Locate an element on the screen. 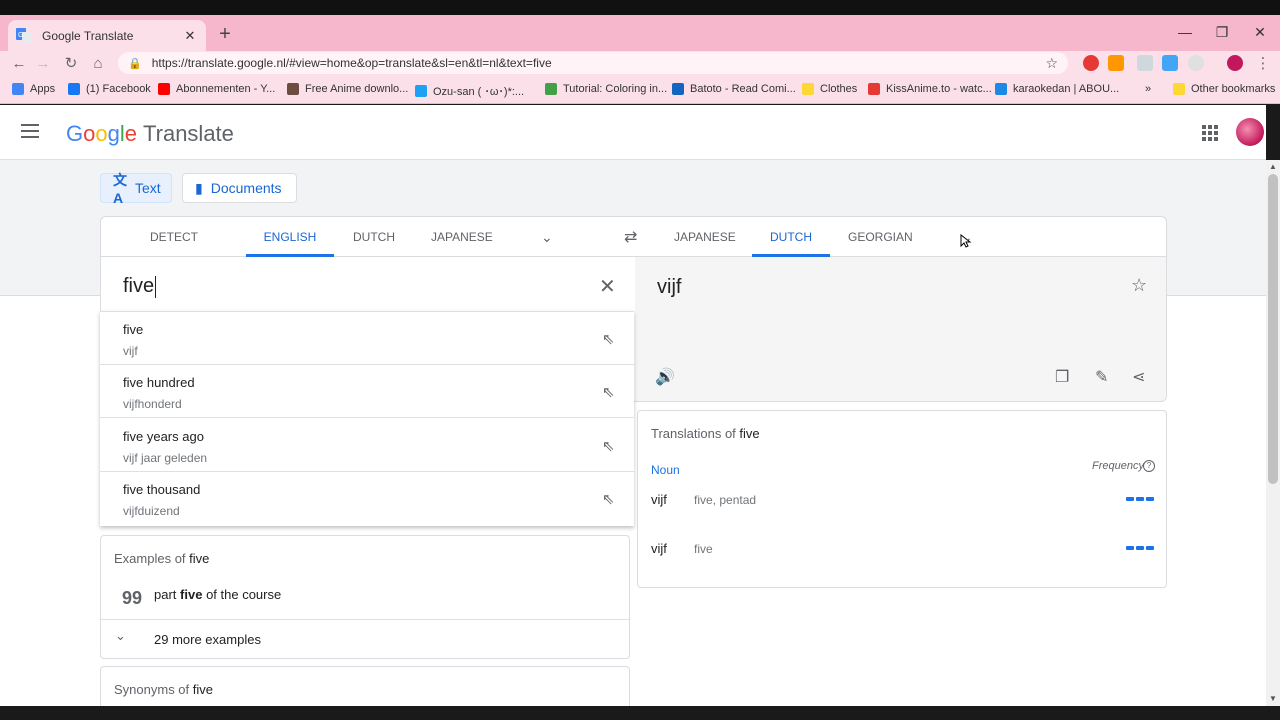 This screenshot has width=1280, height=720. suggestion-source: five is located at coordinates (133, 329).